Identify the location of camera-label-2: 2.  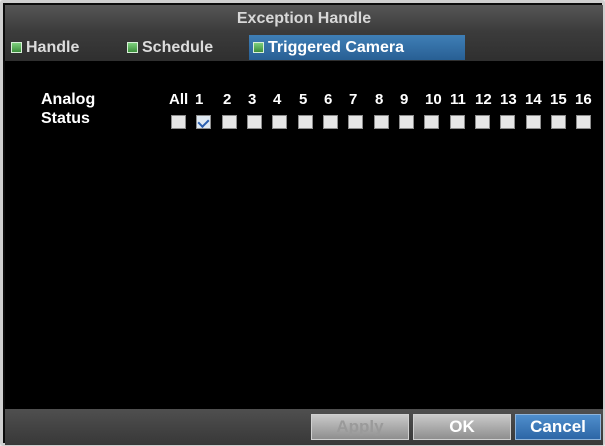
(227, 99).